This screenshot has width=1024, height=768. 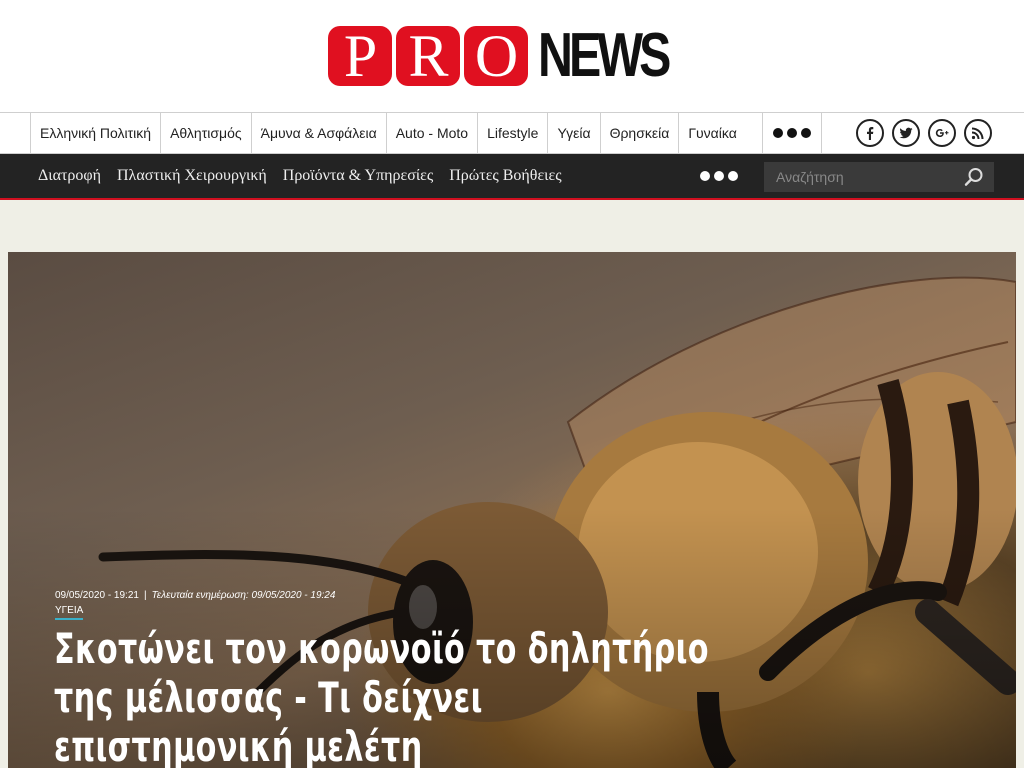 I want to click on site-logo: P R O NEWS, so click(x=516, y=55).